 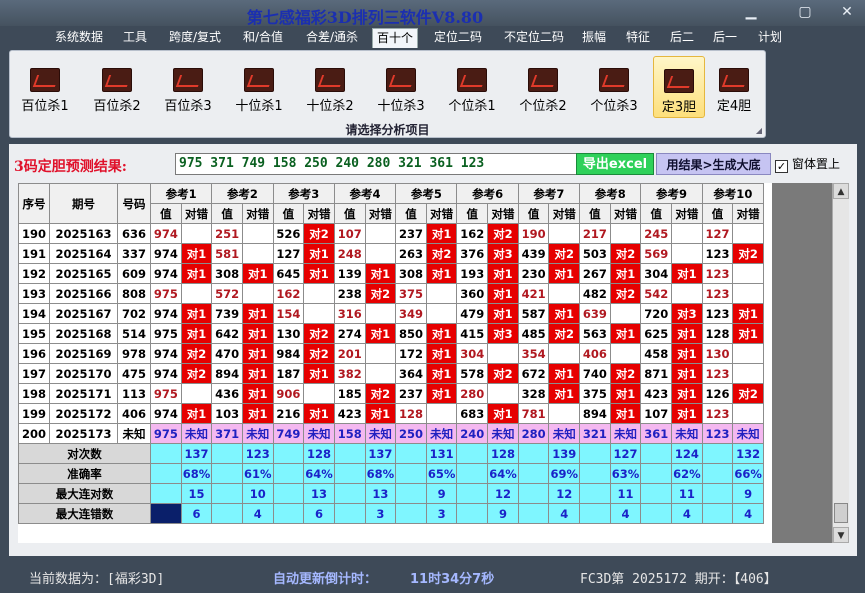 What do you see at coordinates (349, 233) in the screenshot?
I see `cell-value: 107` at bounding box center [349, 233].